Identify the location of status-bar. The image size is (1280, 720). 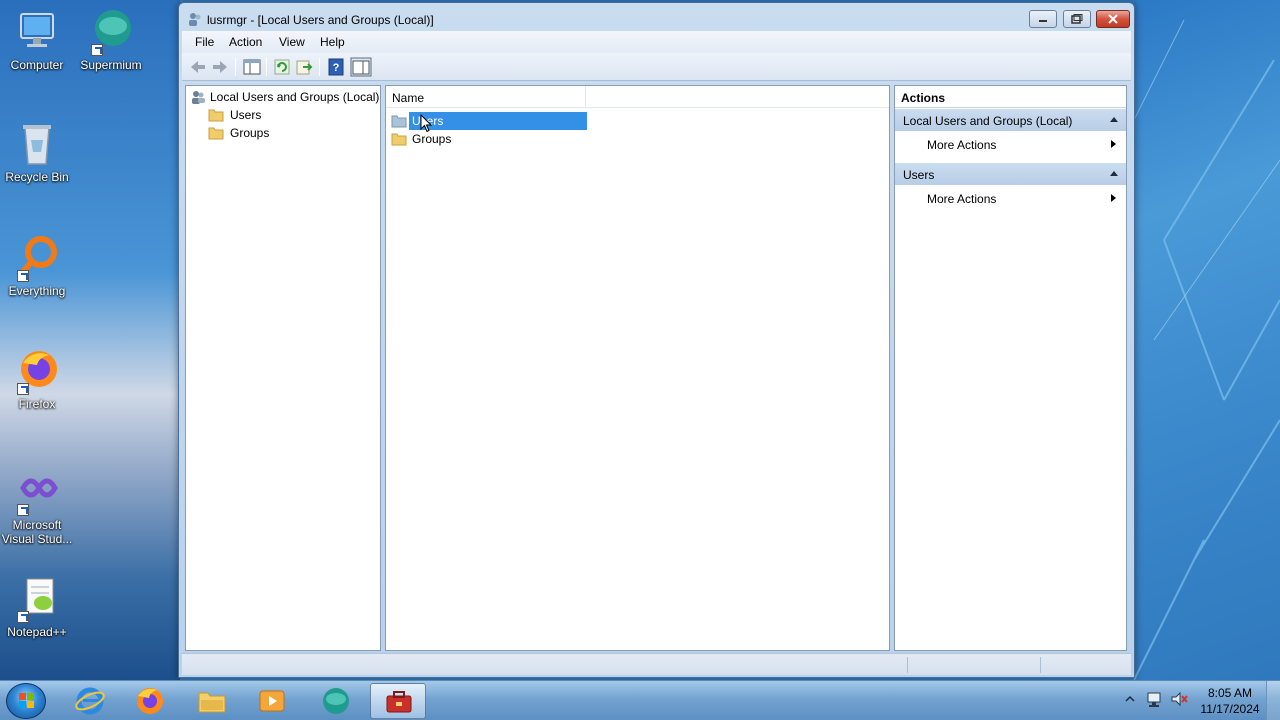
(656, 664).